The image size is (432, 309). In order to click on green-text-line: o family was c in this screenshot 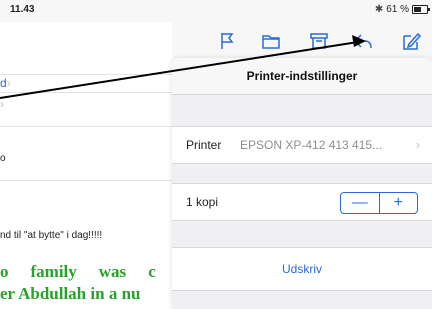, I will do `click(78, 272)`.